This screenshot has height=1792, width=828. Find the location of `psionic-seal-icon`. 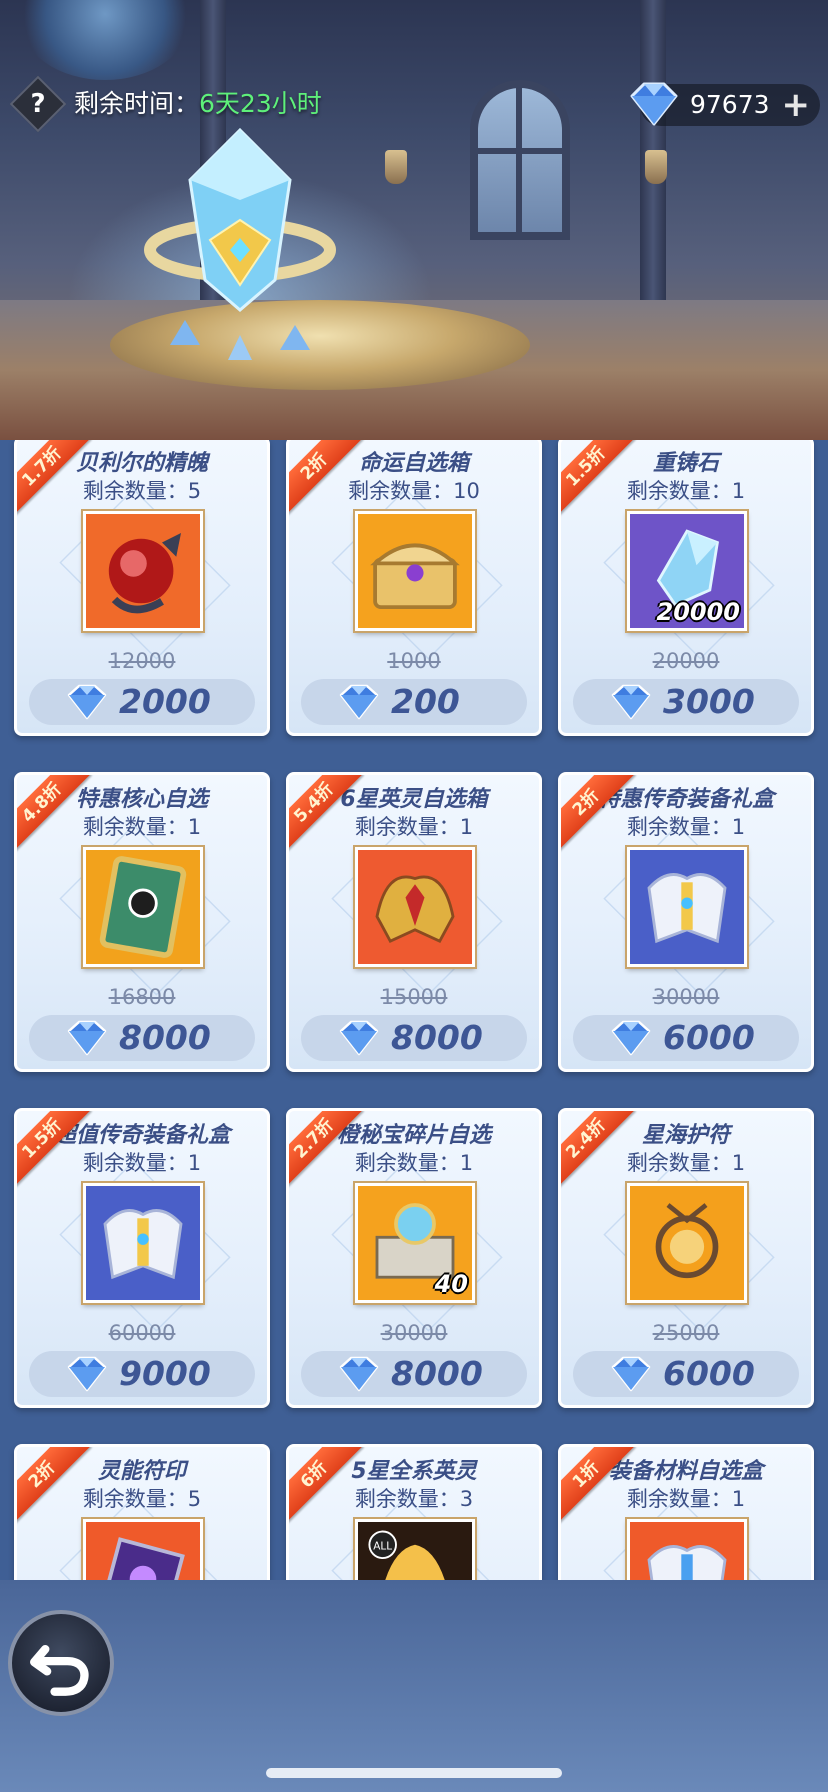

psionic-seal-icon is located at coordinates (143, 1551).